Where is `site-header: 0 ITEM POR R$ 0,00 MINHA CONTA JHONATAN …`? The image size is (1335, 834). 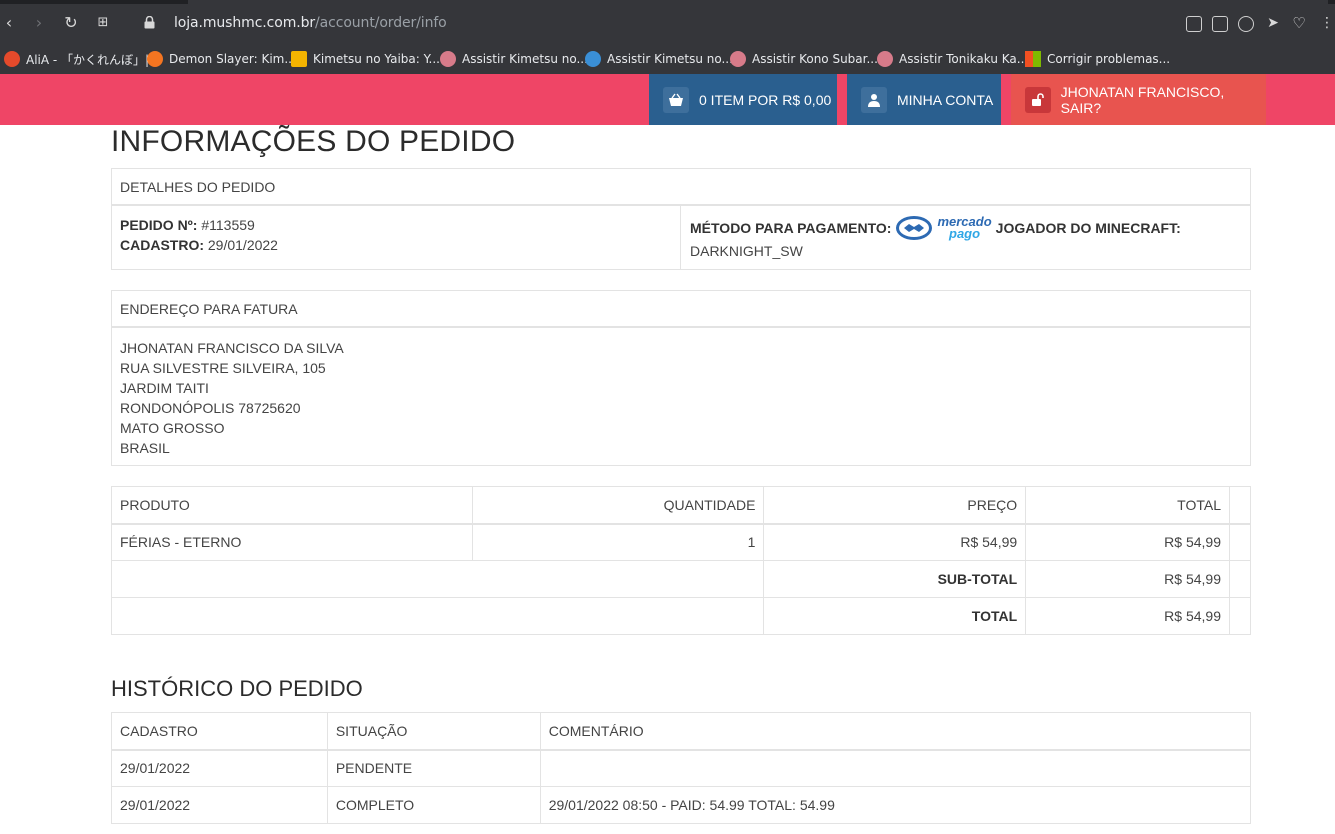
site-header: 0 ITEM POR R$ 0,00 MINHA CONTA JHONATAN … is located at coordinates (667, 99).